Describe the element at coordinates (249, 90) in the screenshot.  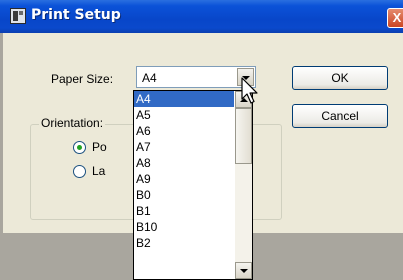
I see `mouse-cursor-icon` at that location.